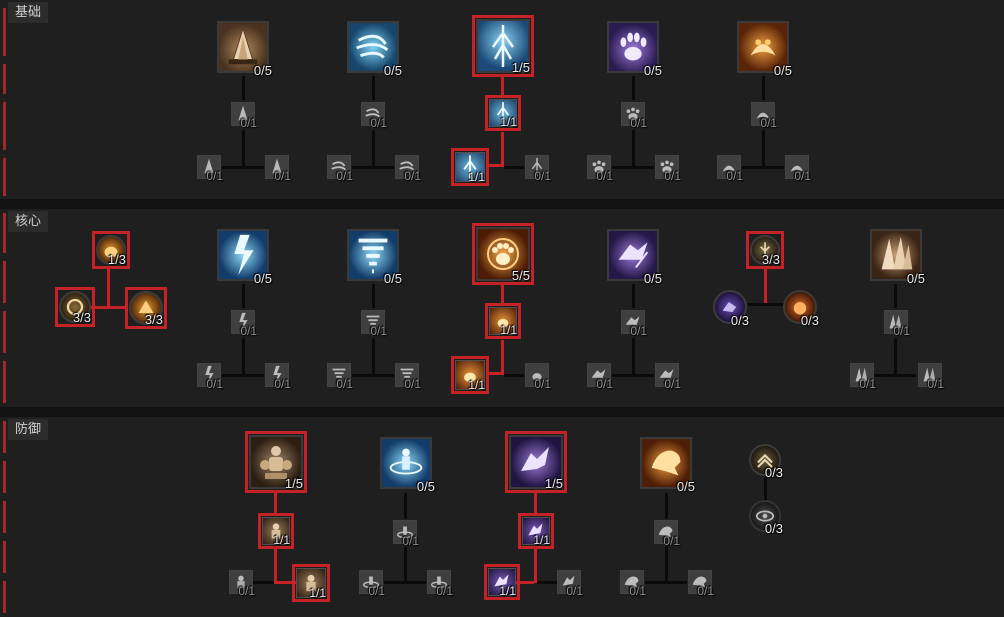  I want to click on passive-node: 1/3, so click(111, 250).